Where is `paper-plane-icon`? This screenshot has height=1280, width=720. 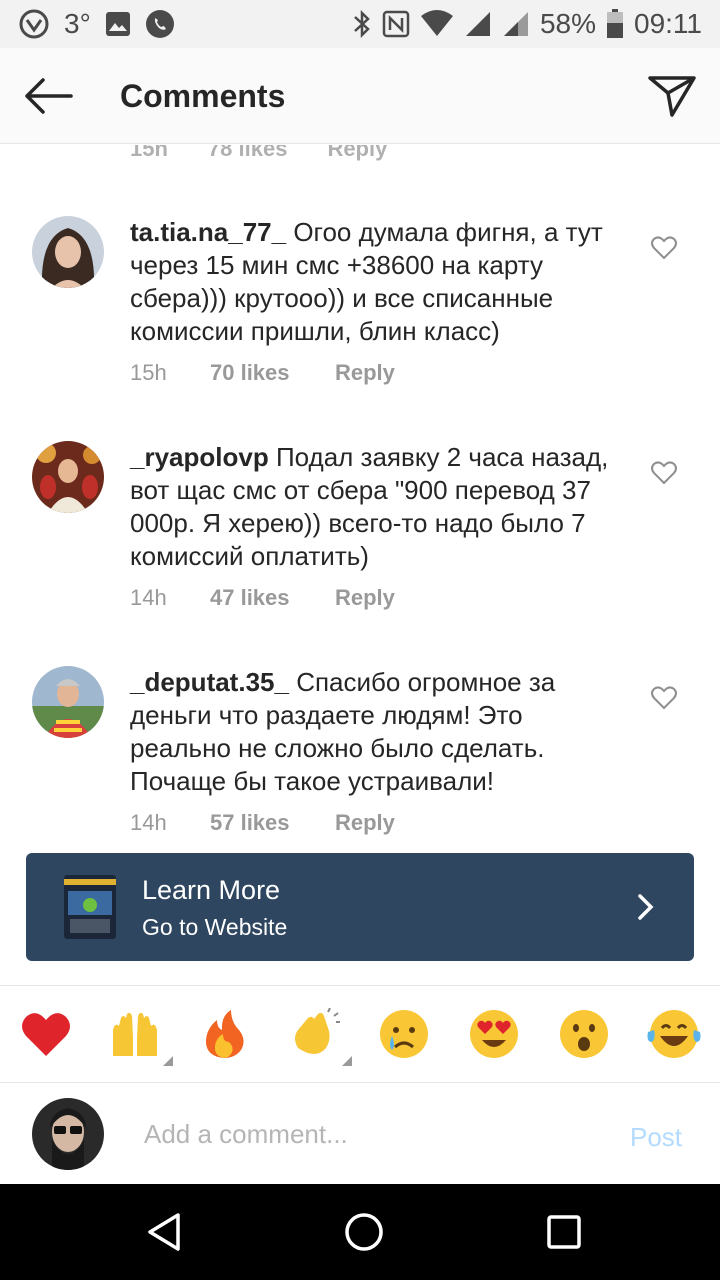 paper-plane-icon is located at coordinates (672, 96).